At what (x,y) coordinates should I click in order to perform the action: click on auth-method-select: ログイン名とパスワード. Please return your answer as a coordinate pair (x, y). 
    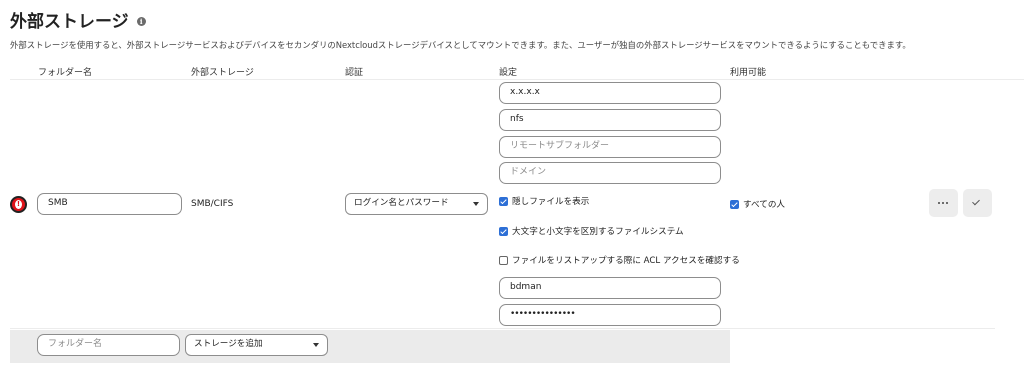
    Looking at the image, I should click on (416, 204).